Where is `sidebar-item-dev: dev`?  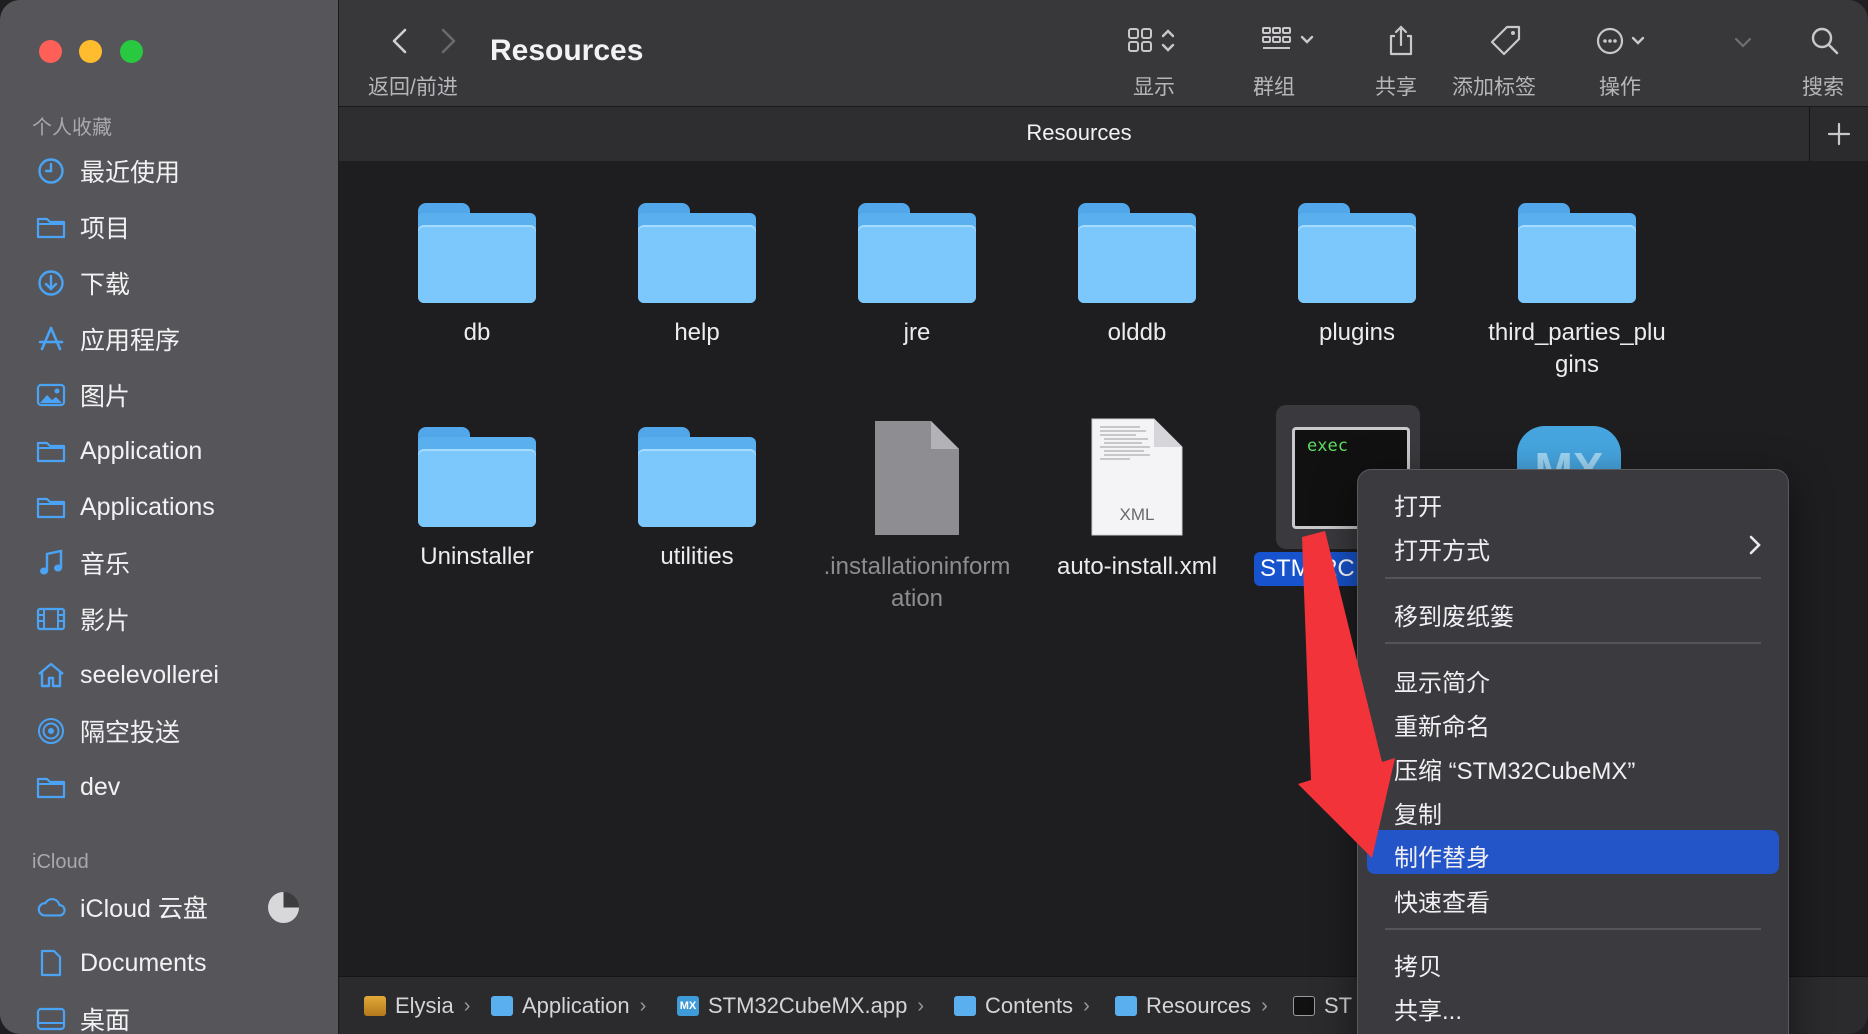
sidebar-item-dev: dev is located at coordinates (169, 787).